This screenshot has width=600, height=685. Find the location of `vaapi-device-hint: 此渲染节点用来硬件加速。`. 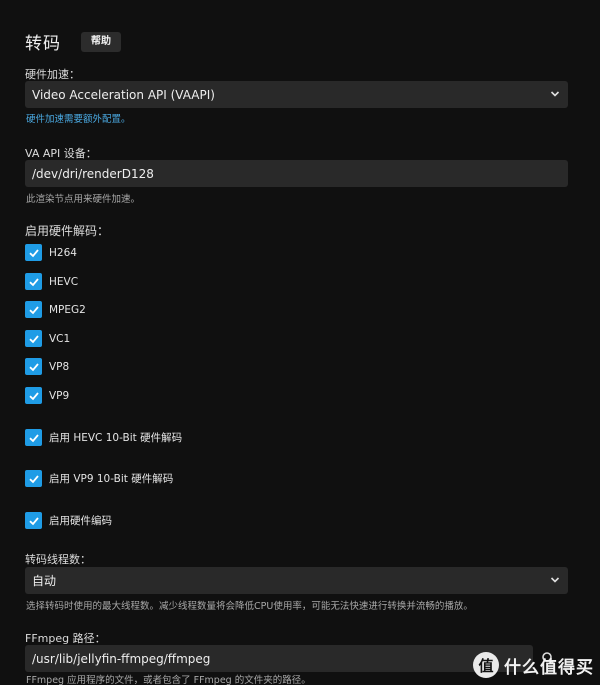

vaapi-device-hint: 此渲染节点用来硬件加速。 is located at coordinates (83, 199).